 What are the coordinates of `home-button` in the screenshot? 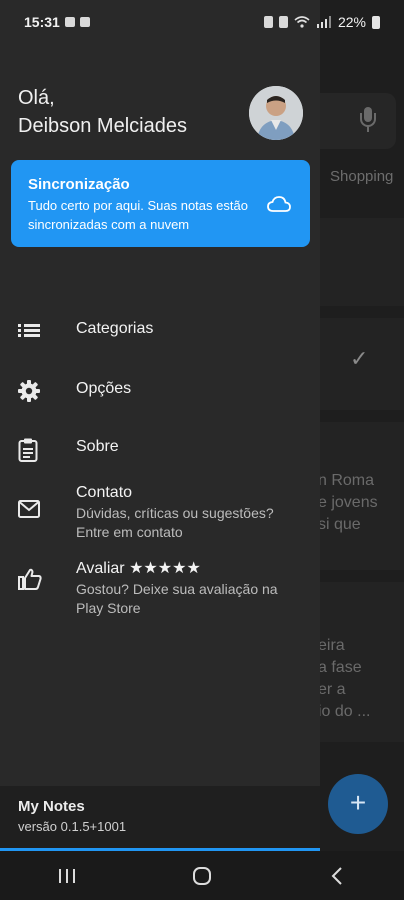 It's located at (202, 876).